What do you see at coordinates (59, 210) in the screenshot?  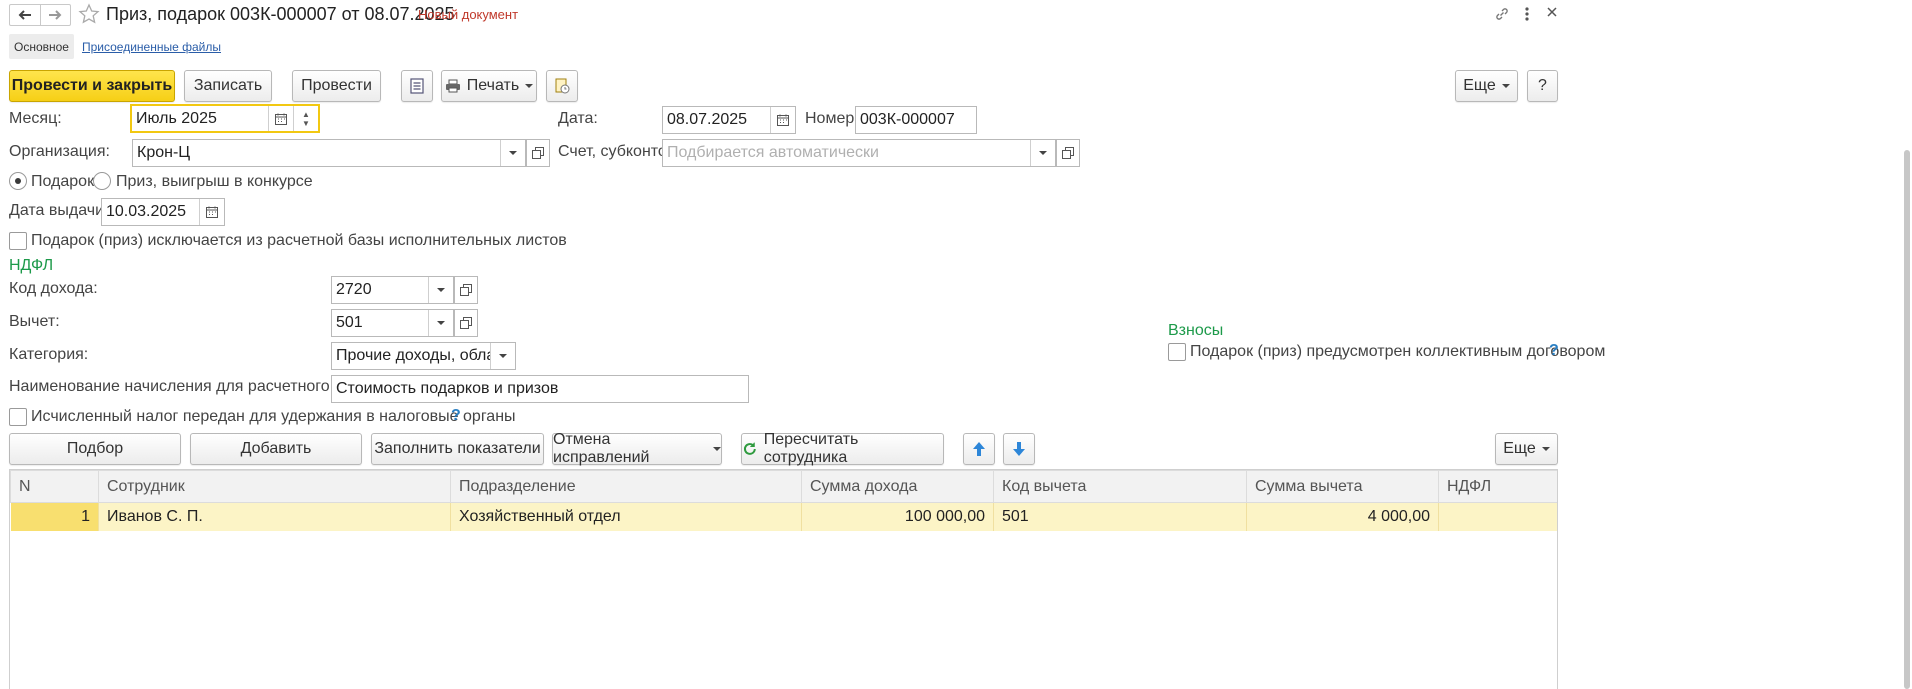 I see `issue-date-label: Дата выдачи:` at bounding box center [59, 210].